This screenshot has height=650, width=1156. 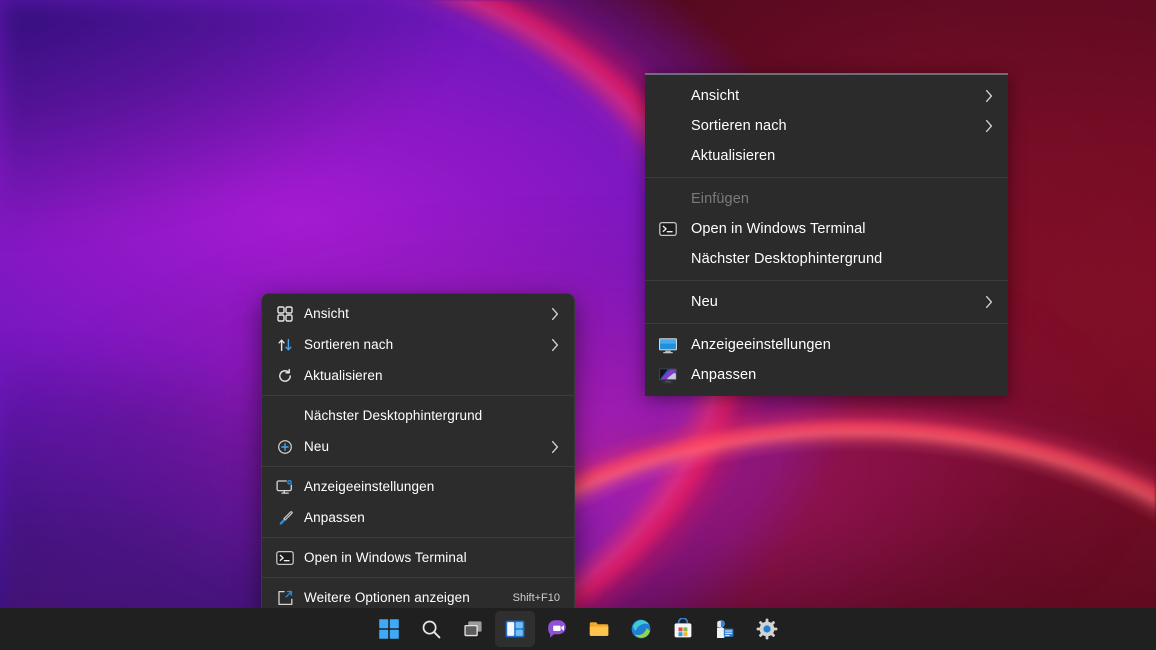 I want to click on sort-arrows-icon, so click(x=284, y=344).